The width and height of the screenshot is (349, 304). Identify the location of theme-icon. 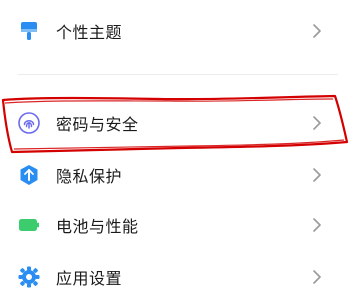
(29, 31).